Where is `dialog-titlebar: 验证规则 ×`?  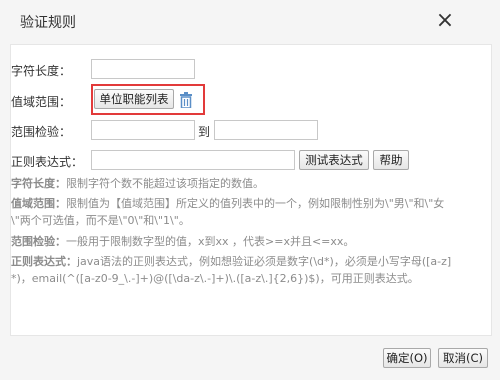
dialog-titlebar: 验证规则 × is located at coordinates (250, 21).